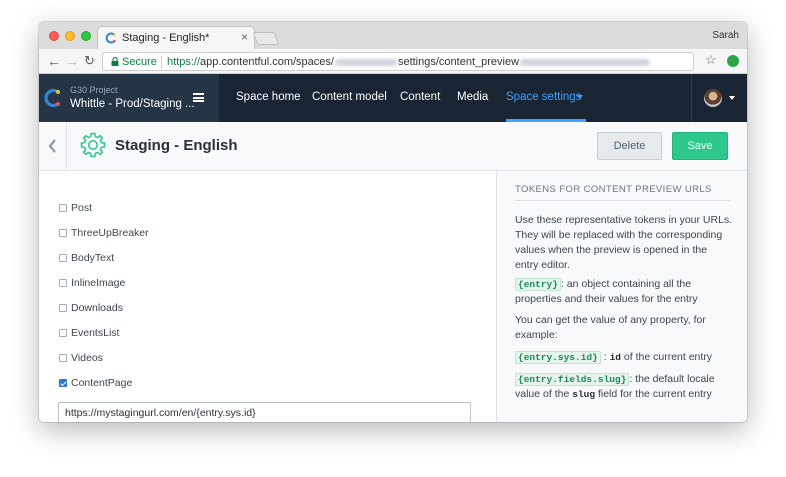  Describe the element at coordinates (668, 357) in the screenshot. I see `token-sys-id-desc: of the current entry` at that location.